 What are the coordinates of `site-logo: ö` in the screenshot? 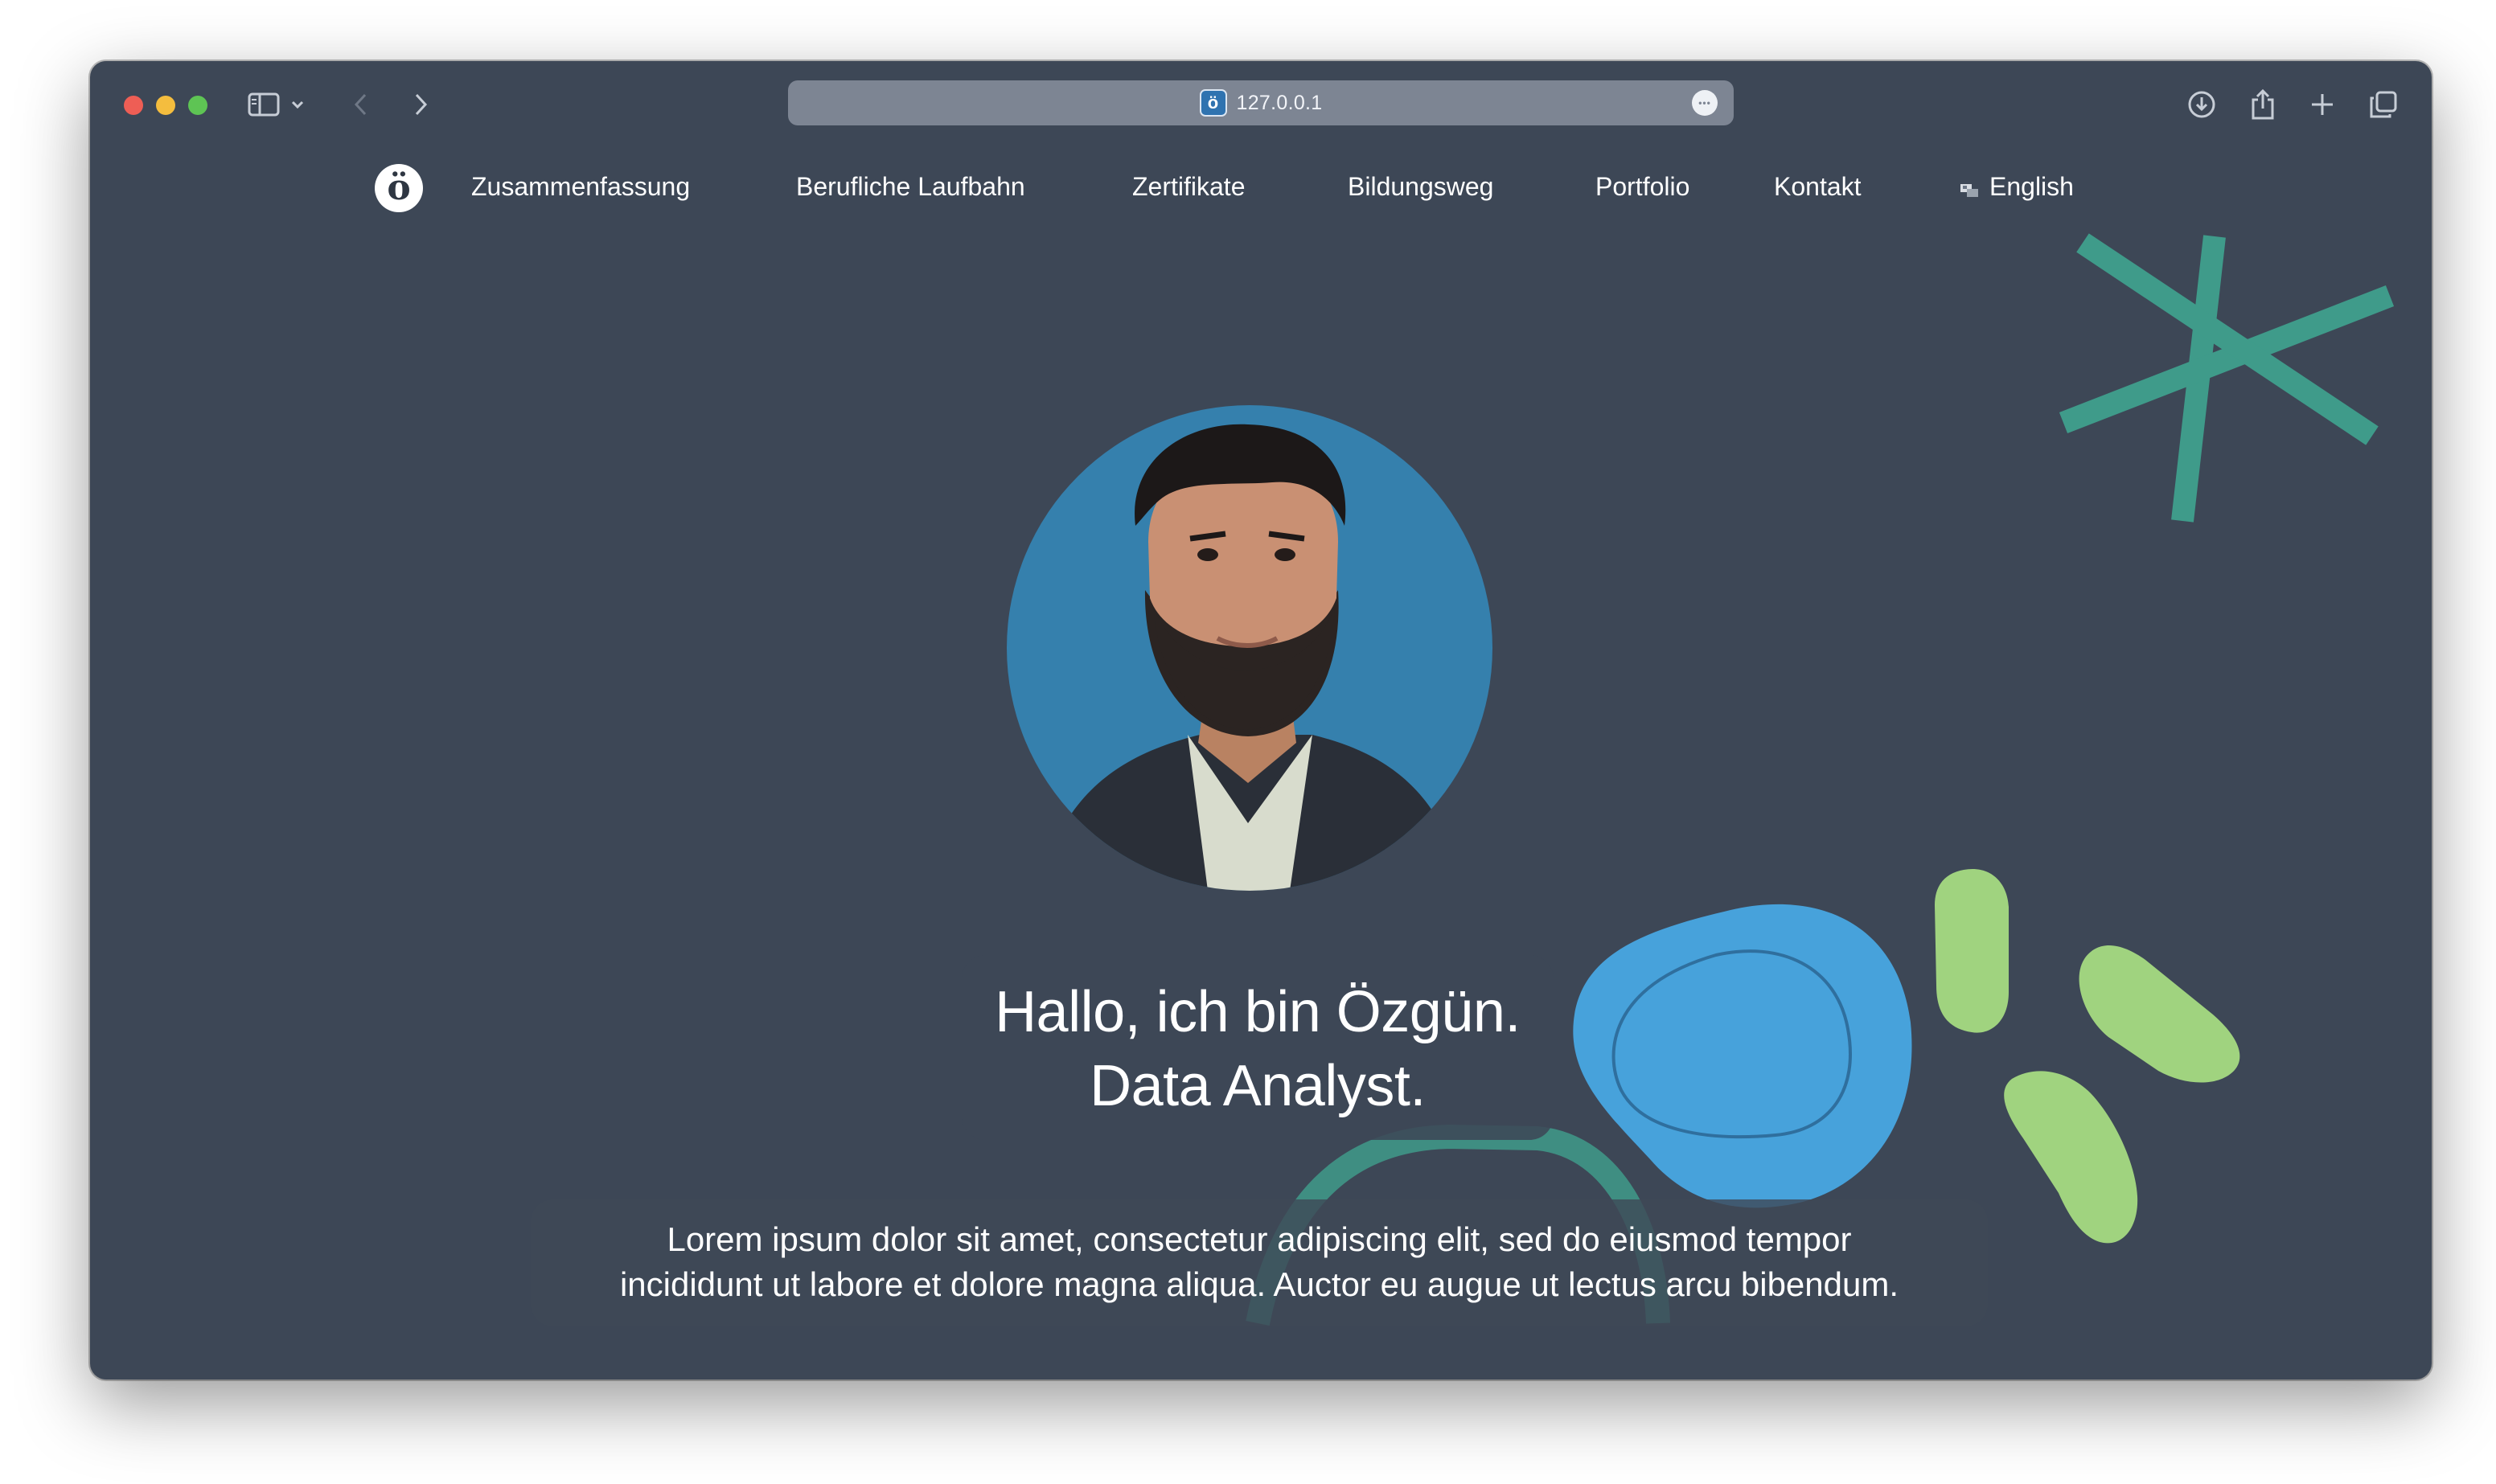 It's located at (399, 188).